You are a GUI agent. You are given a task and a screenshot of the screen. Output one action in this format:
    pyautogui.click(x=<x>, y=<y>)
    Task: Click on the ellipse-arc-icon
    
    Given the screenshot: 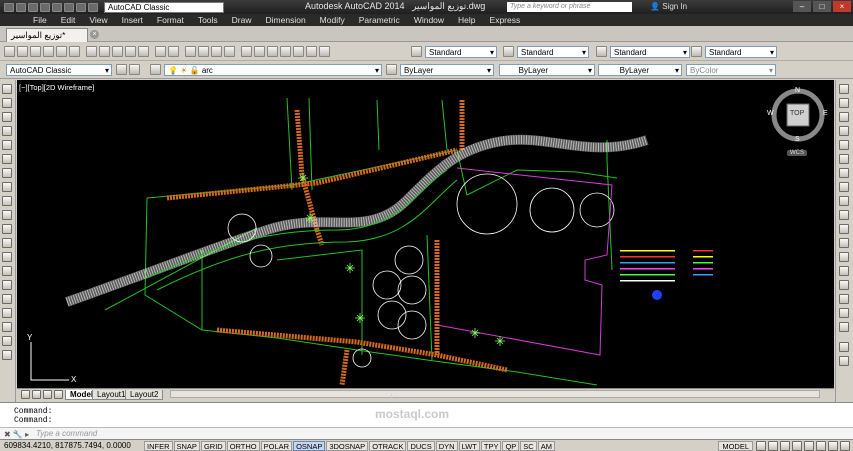 What is the action you would take?
    pyautogui.click(x=7, y=229)
    